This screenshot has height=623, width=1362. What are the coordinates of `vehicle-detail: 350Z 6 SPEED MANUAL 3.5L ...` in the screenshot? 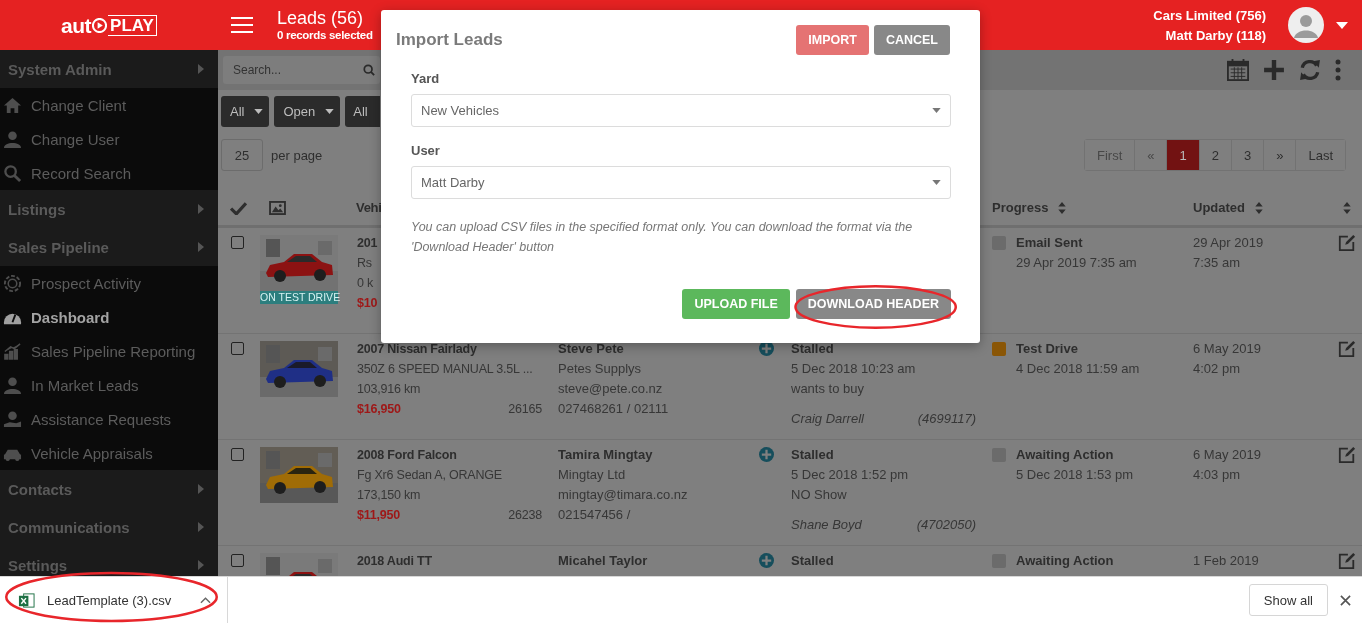 It's located at (445, 369).